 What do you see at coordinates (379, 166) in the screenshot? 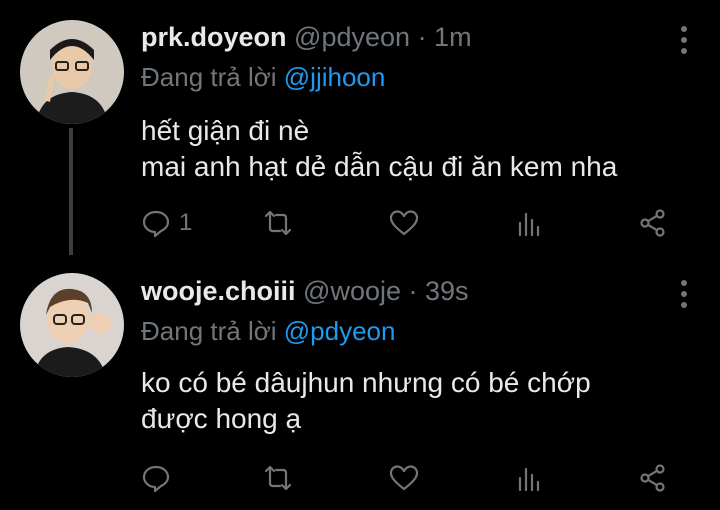
I see `tweet-text-line: mai anh hạt dẻ dẫn cậu đi ăn kem nha` at bounding box center [379, 166].